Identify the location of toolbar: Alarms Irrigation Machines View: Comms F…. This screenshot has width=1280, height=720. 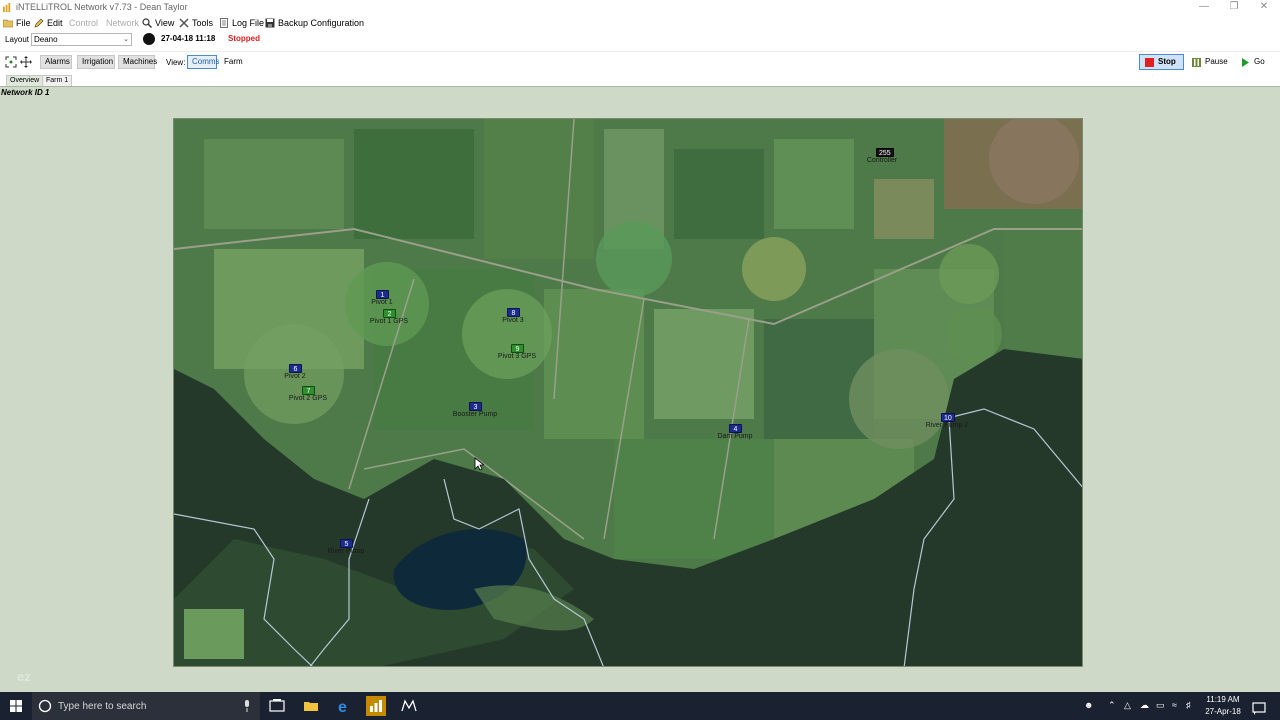
(640, 61).